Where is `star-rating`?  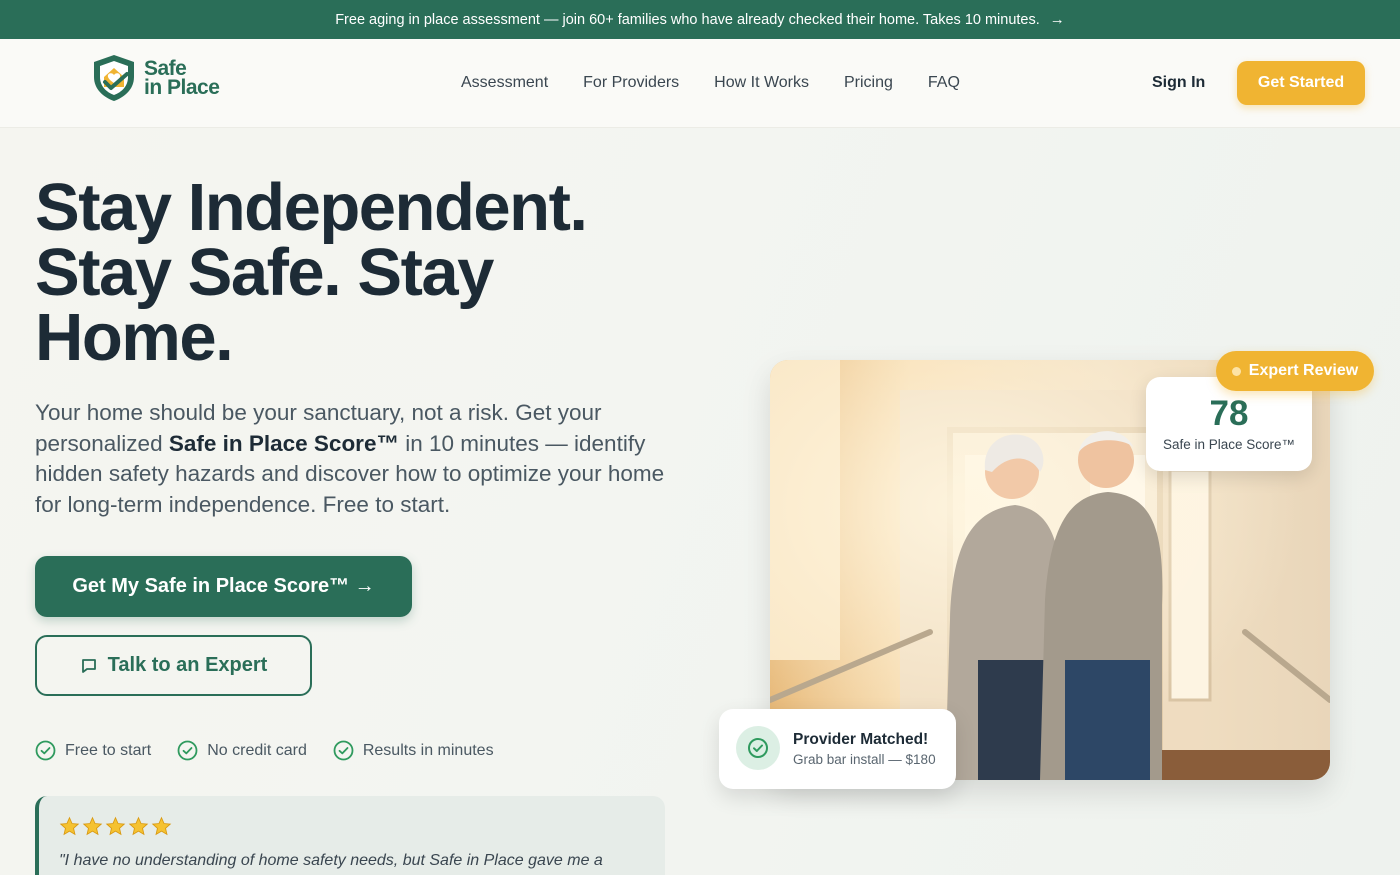 star-rating is located at coordinates (115, 826).